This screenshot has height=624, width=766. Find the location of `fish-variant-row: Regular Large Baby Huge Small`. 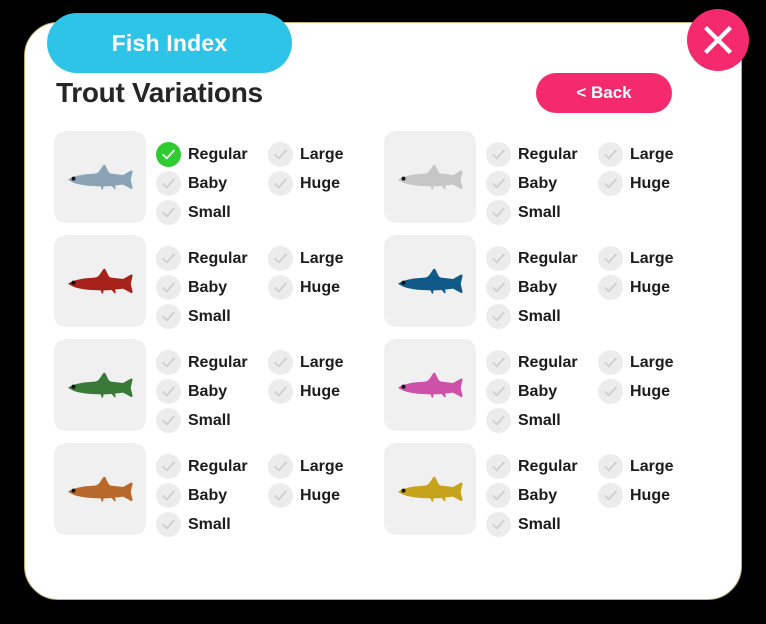

fish-variant-row: Regular Large Baby Huge Small is located at coordinates (549, 495).